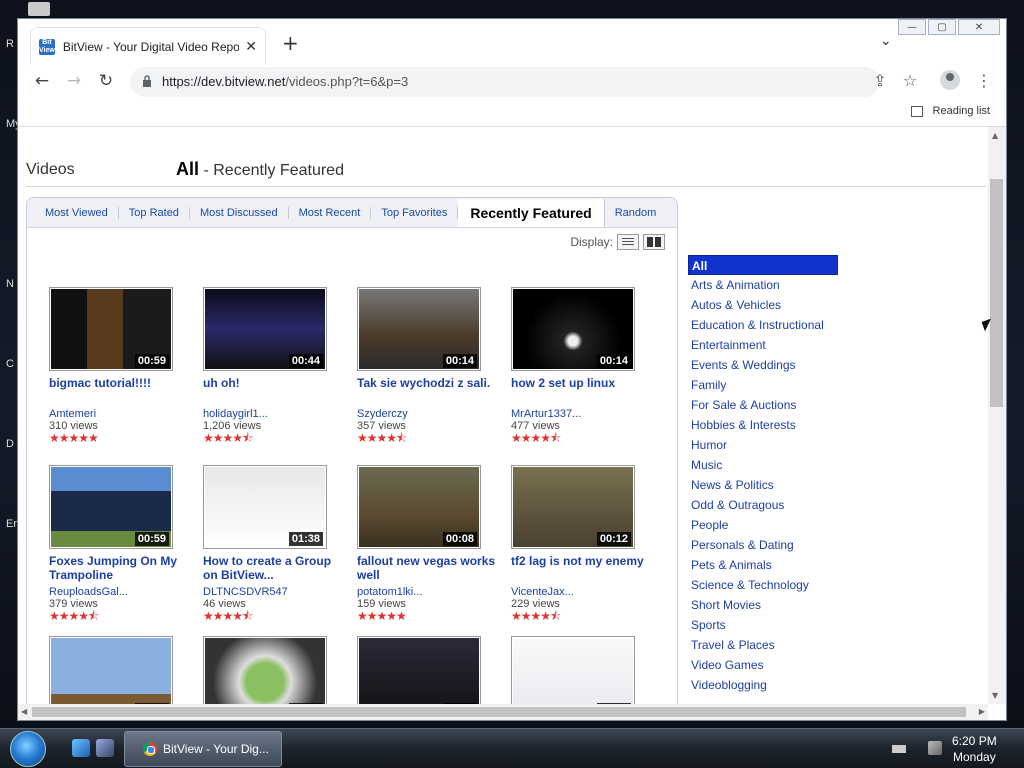 This screenshot has width=1024, height=768. What do you see at coordinates (39, 9) in the screenshot?
I see `recycle-bin-icon` at bounding box center [39, 9].